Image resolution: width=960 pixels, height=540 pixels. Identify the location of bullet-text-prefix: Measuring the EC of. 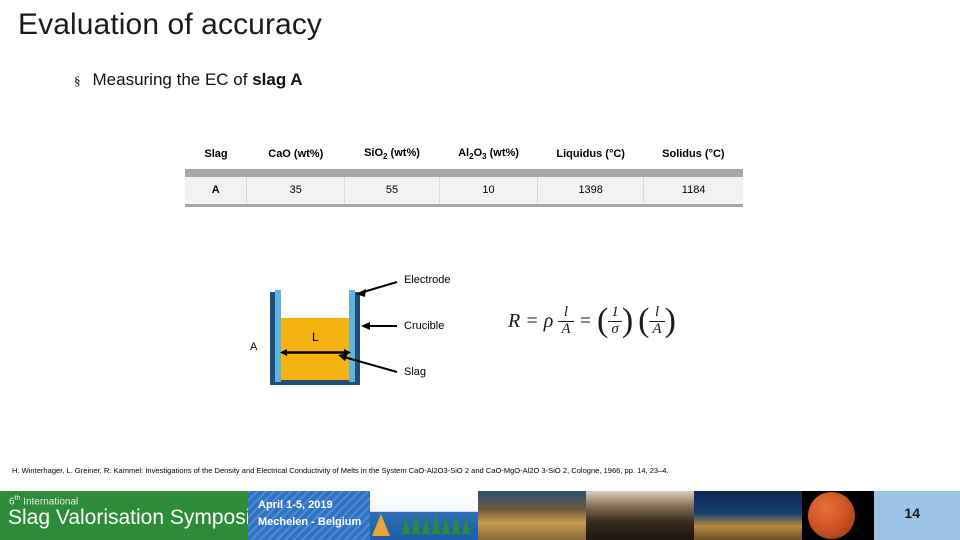
(172, 79).